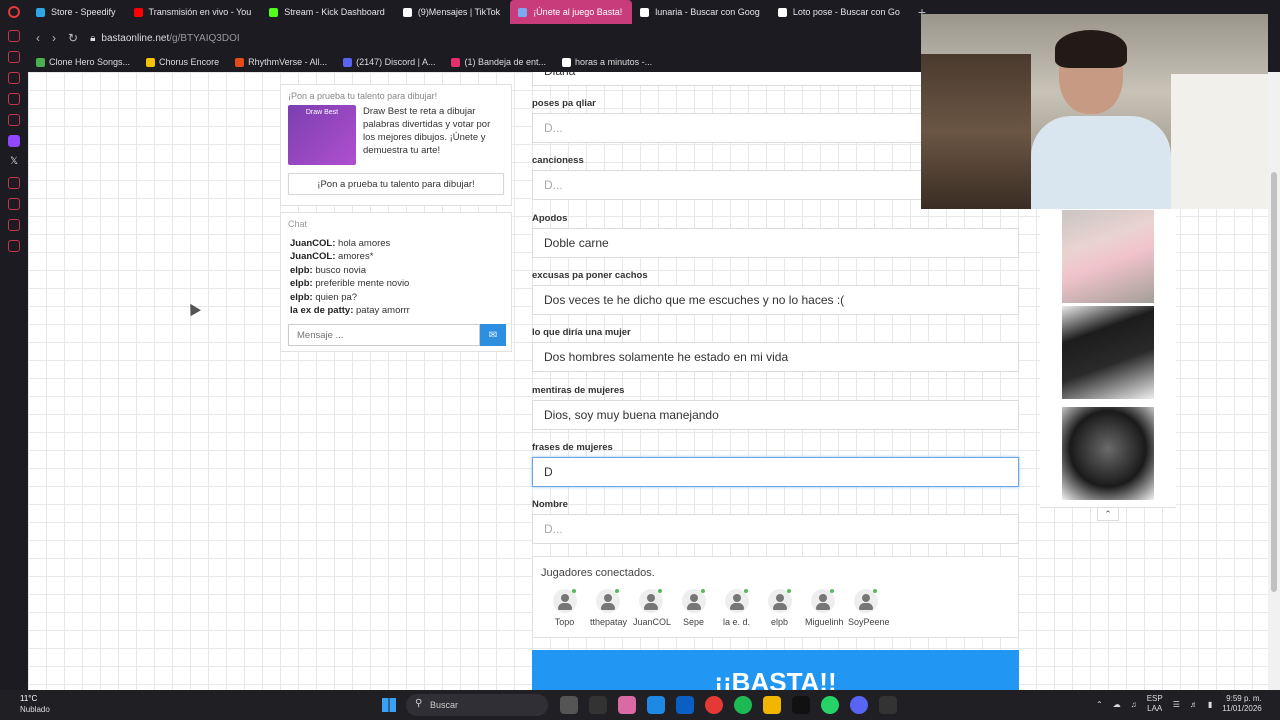 The width and height of the screenshot is (1280, 720). What do you see at coordinates (14, 246) in the screenshot?
I see `settings-icon` at bounding box center [14, 246].